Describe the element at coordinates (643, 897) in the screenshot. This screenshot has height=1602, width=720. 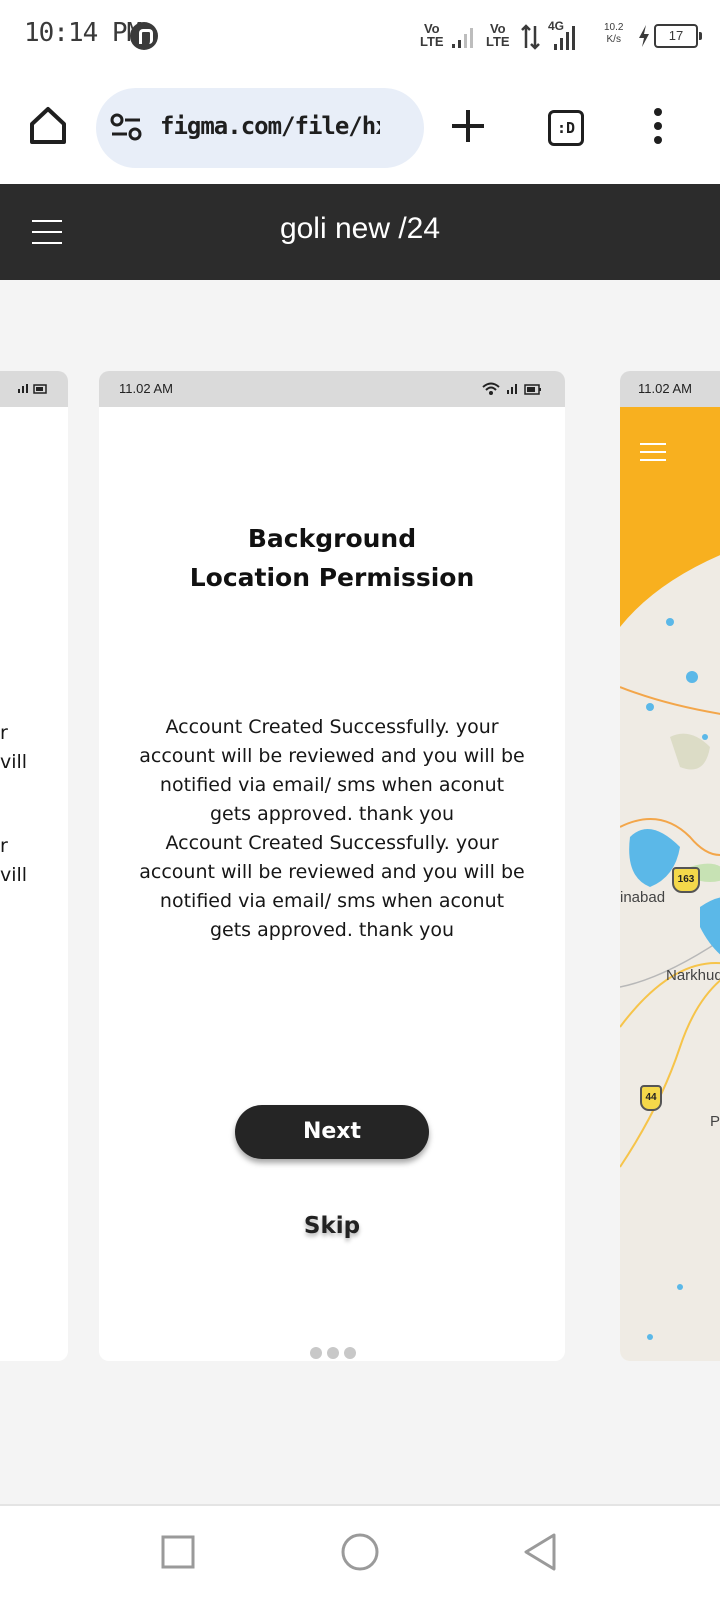
I see `map-place-label: inabad` at that location.